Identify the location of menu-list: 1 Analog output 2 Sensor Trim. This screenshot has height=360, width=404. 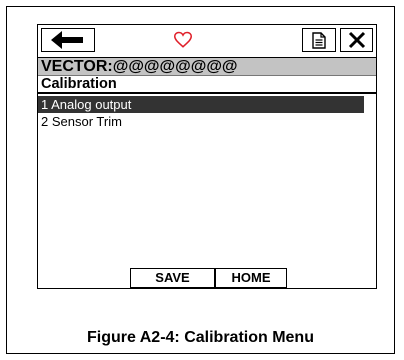
(207, 113).